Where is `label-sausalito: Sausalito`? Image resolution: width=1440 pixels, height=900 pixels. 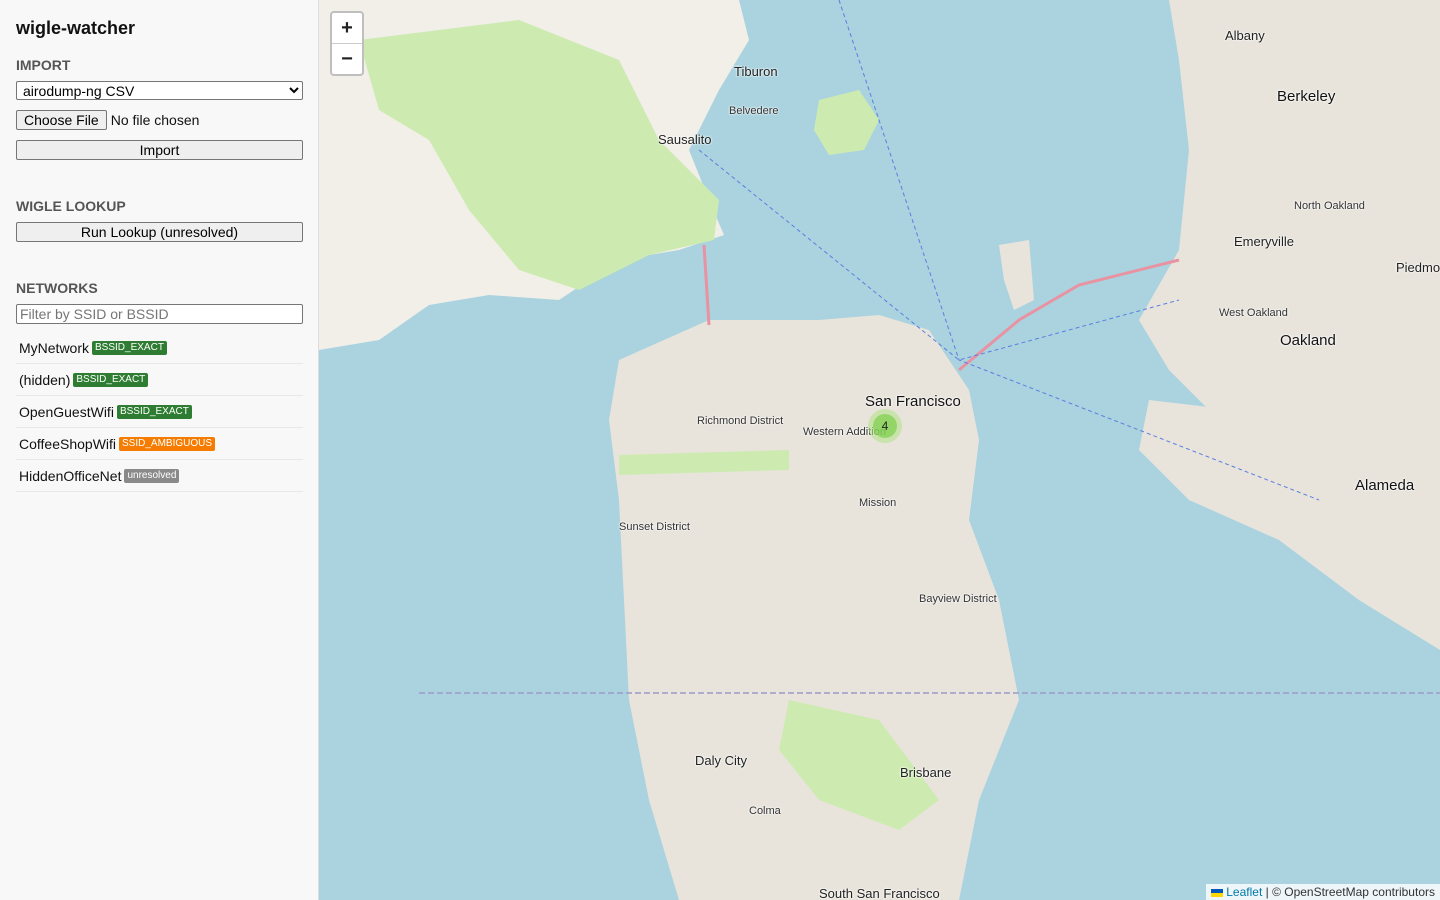
label-sausalito: Sausalito is located at coordinates (685, 139).